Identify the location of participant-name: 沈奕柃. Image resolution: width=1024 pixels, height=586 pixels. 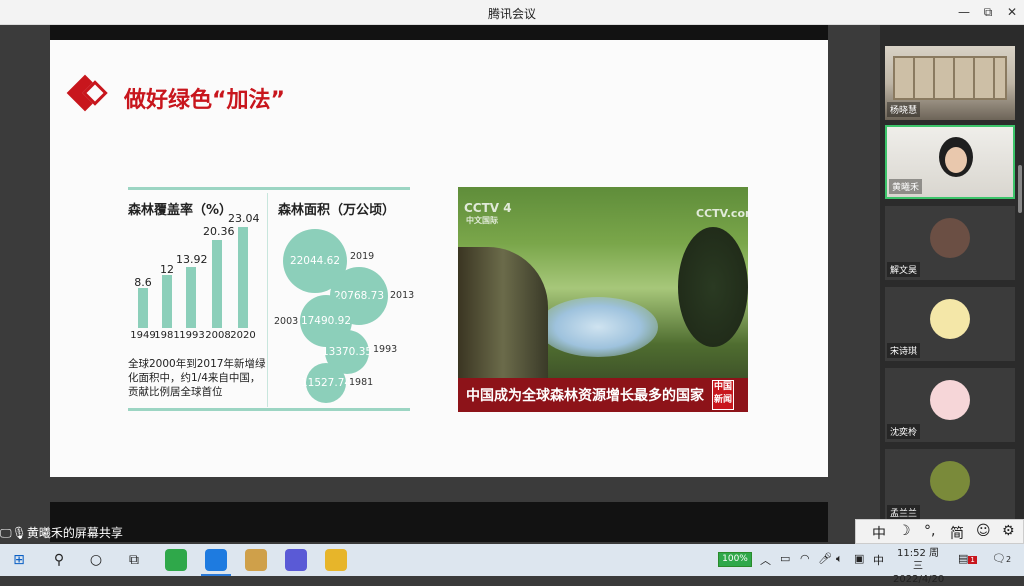
(904, 431).